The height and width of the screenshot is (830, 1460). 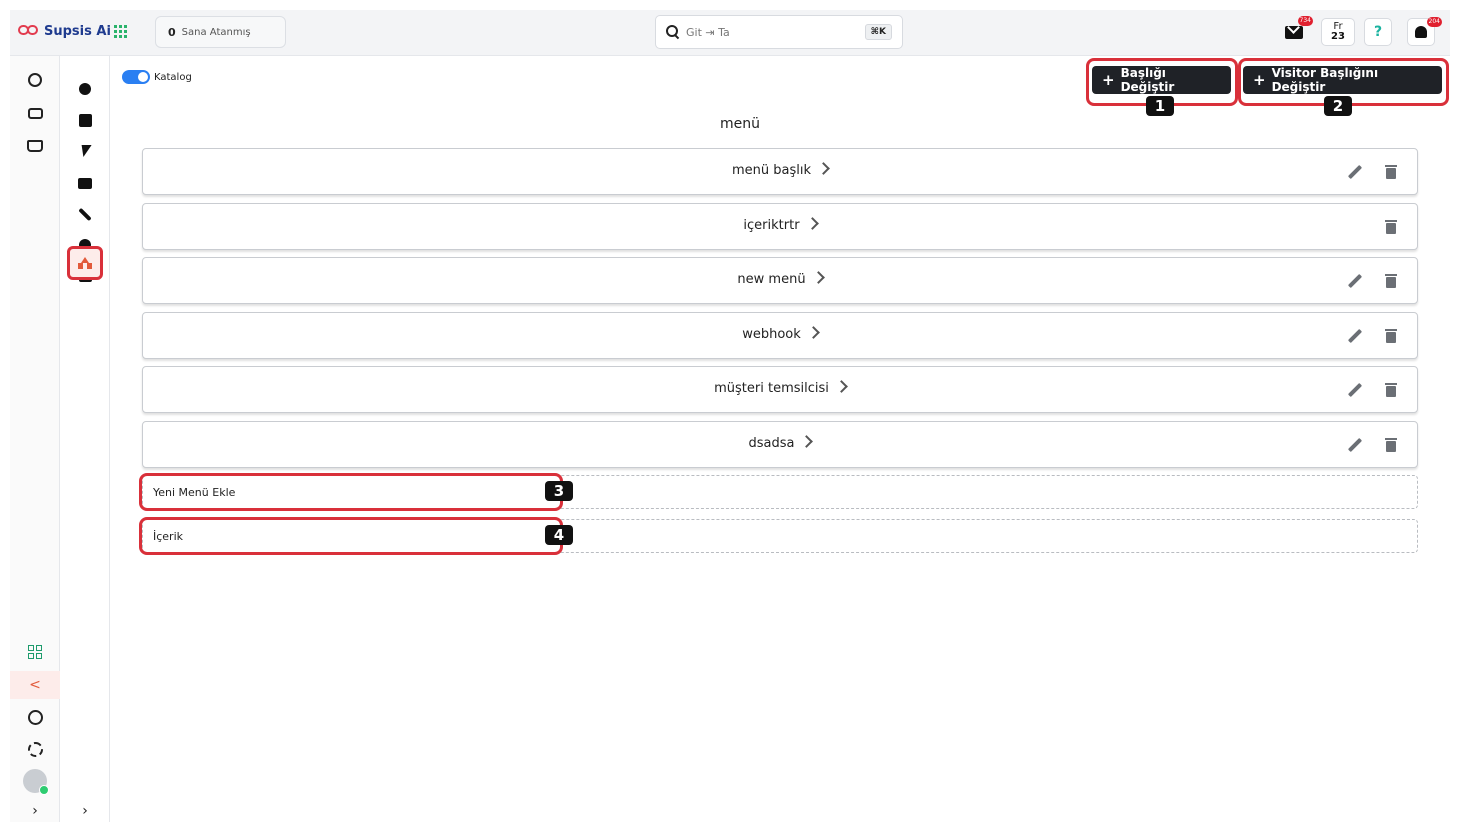 What do you see at coordinates (771, 334) in the screenshot?
I see `menu-item-label: webhook` at bounding box center [771, 334].